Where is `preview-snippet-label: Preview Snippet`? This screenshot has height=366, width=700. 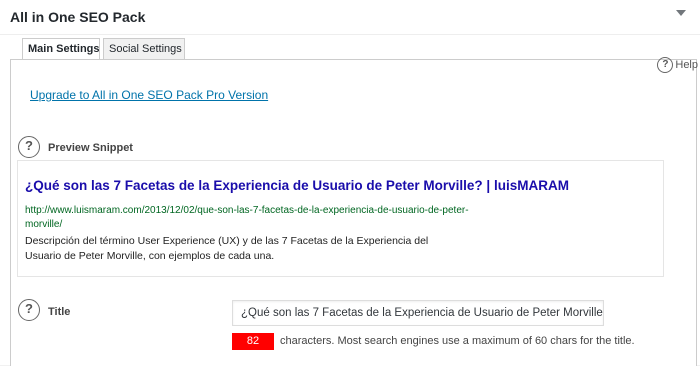 preview-snippet-label: Preview Snippet is located at coordinates (90, 148).